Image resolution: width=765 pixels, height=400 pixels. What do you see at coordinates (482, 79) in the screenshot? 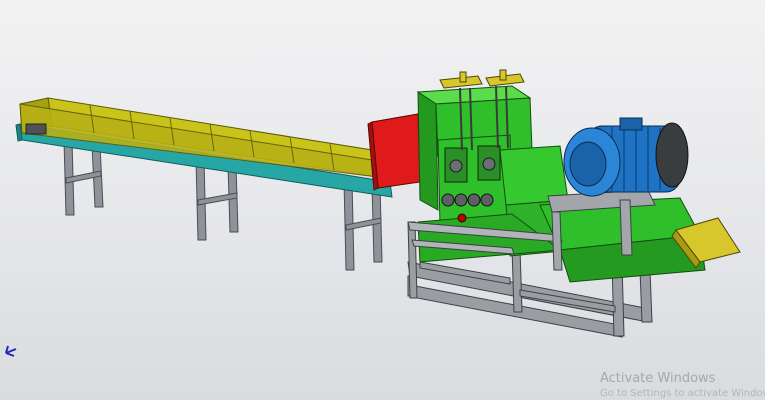
I see `tension-adjusters` at bounding box center [482, 79].